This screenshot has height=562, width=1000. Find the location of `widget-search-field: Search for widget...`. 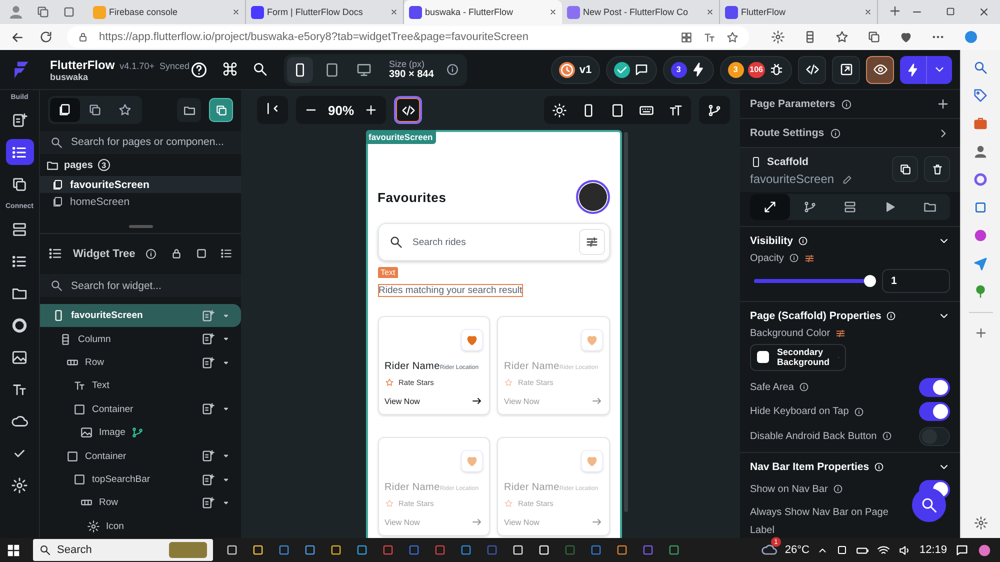

widget-search-field: Search for widget... is located at coordinates (151, 286).